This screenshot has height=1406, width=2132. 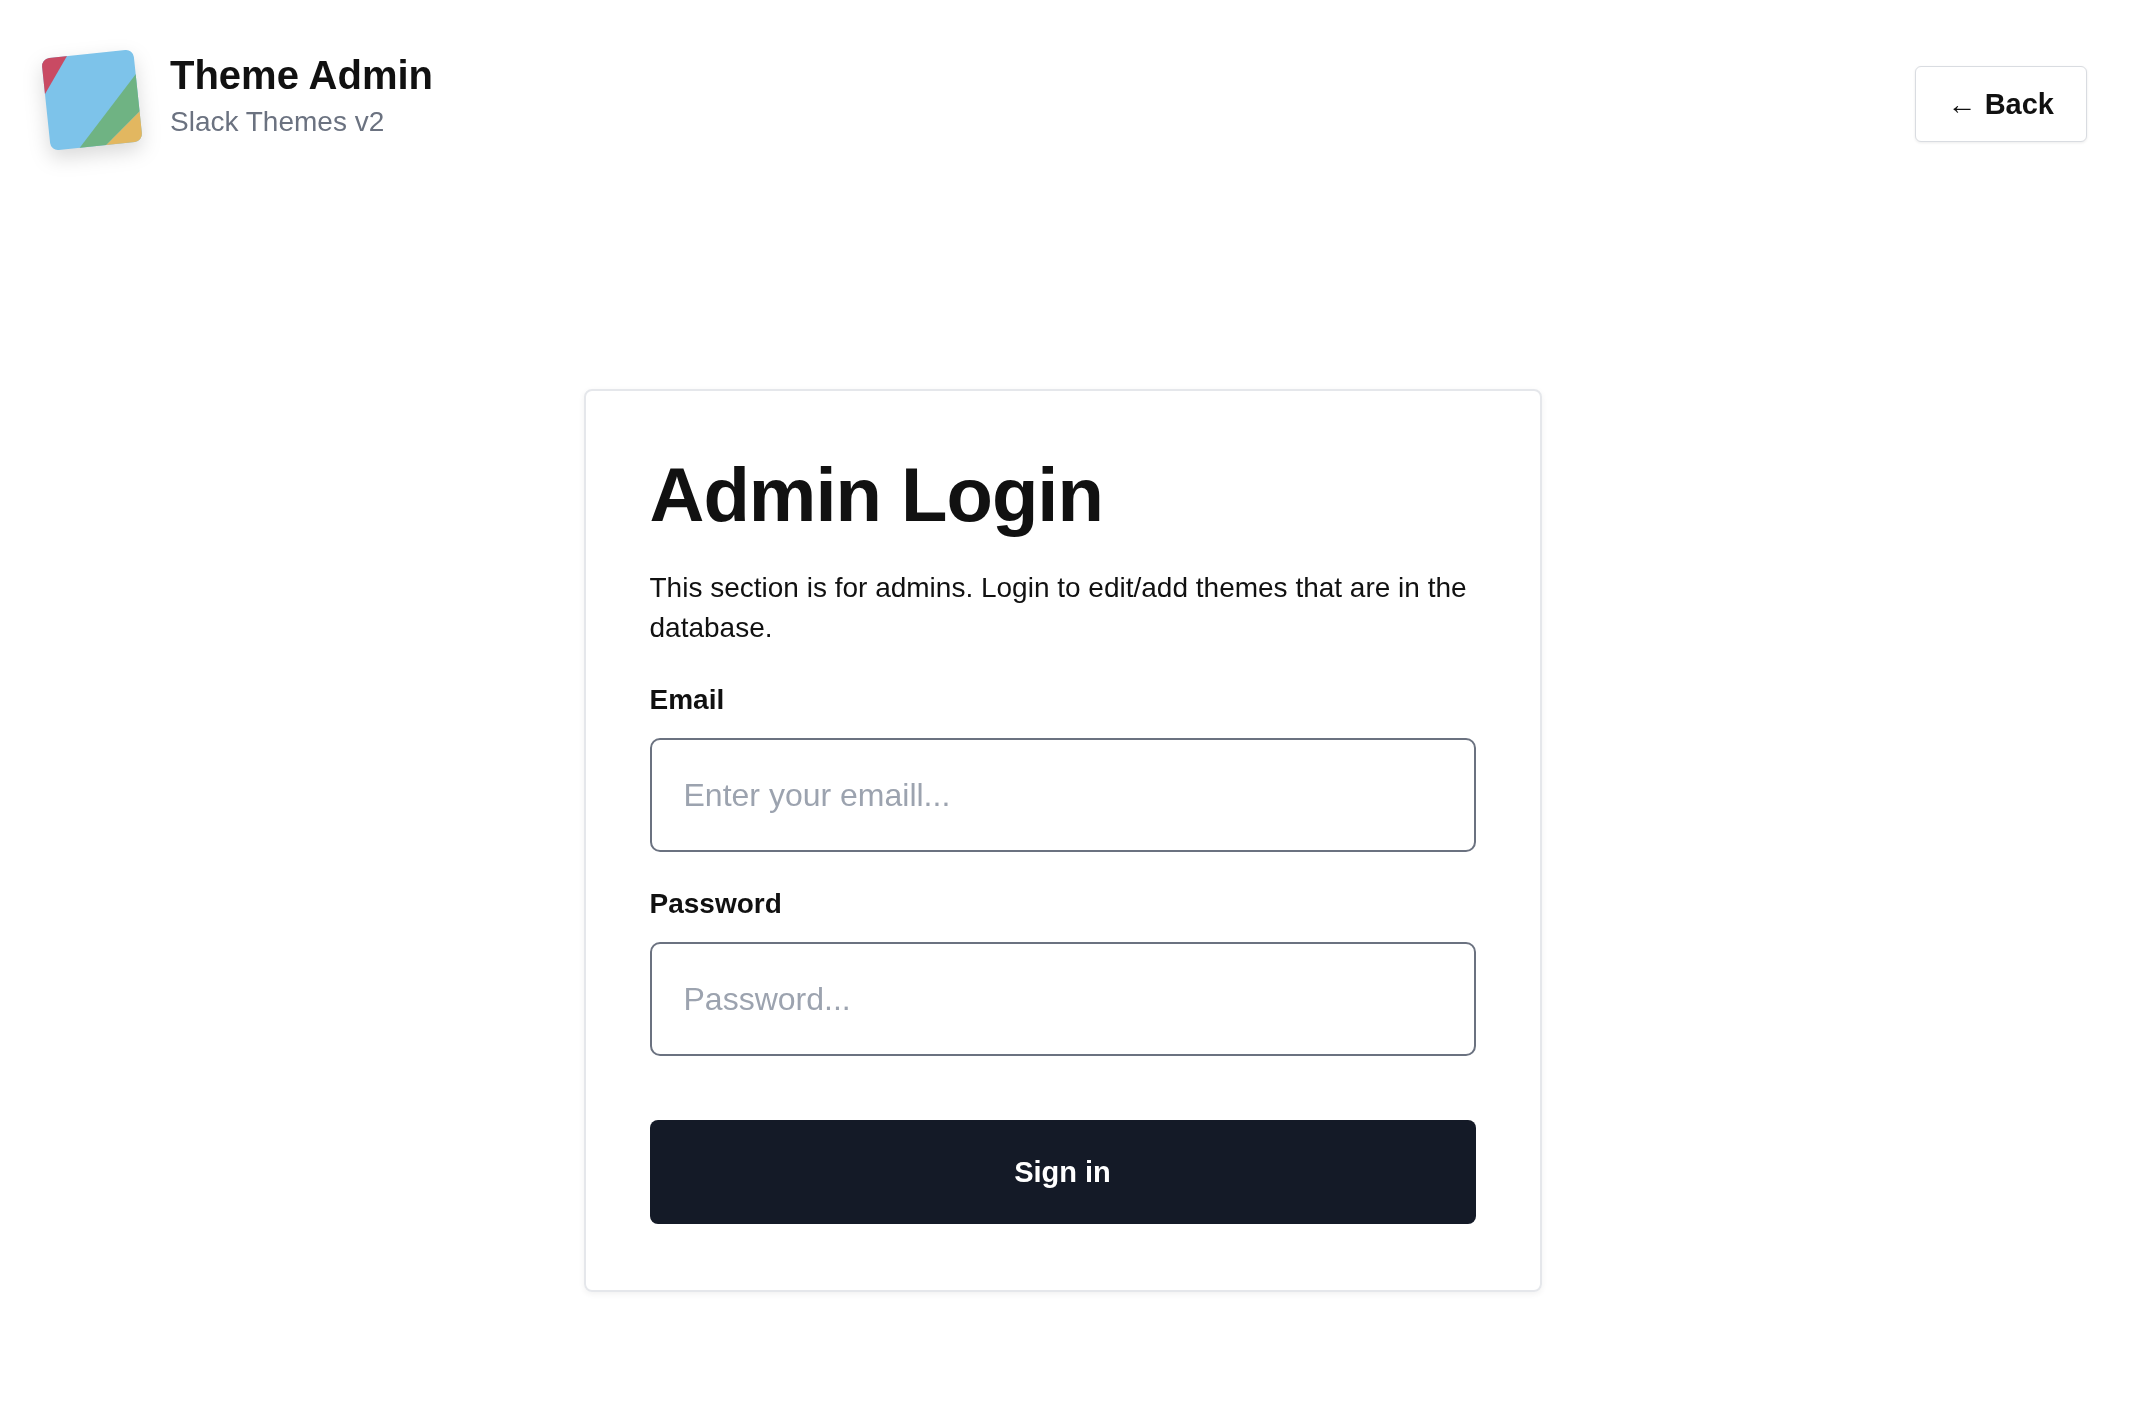 I want to click on field-label: Email, so click(x=687, y=700).